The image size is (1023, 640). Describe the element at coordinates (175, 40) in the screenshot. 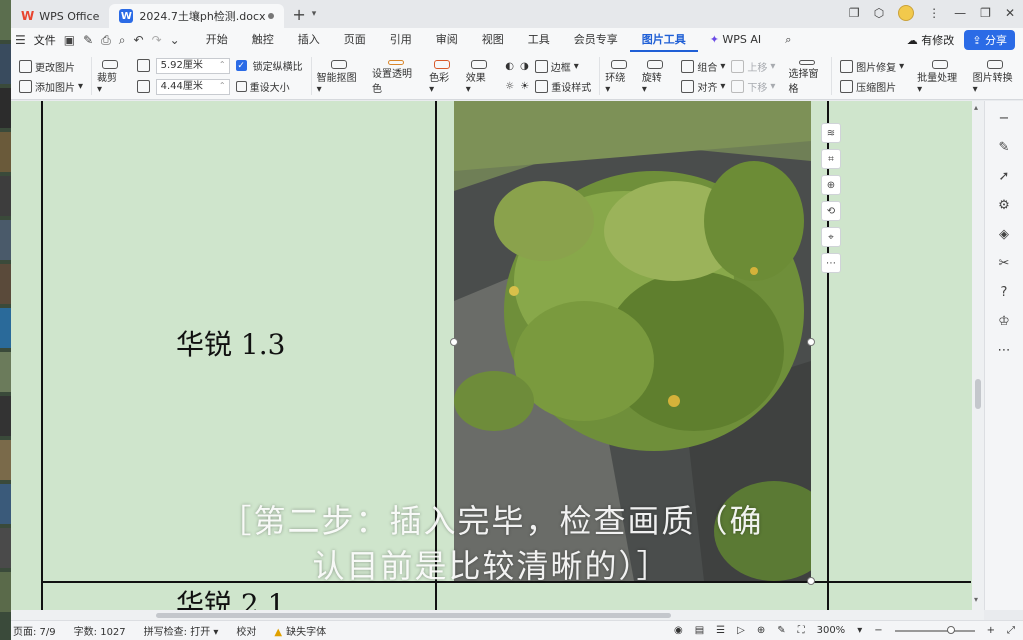

I see `quick-access-chevron-icon: ⌄` at that location.